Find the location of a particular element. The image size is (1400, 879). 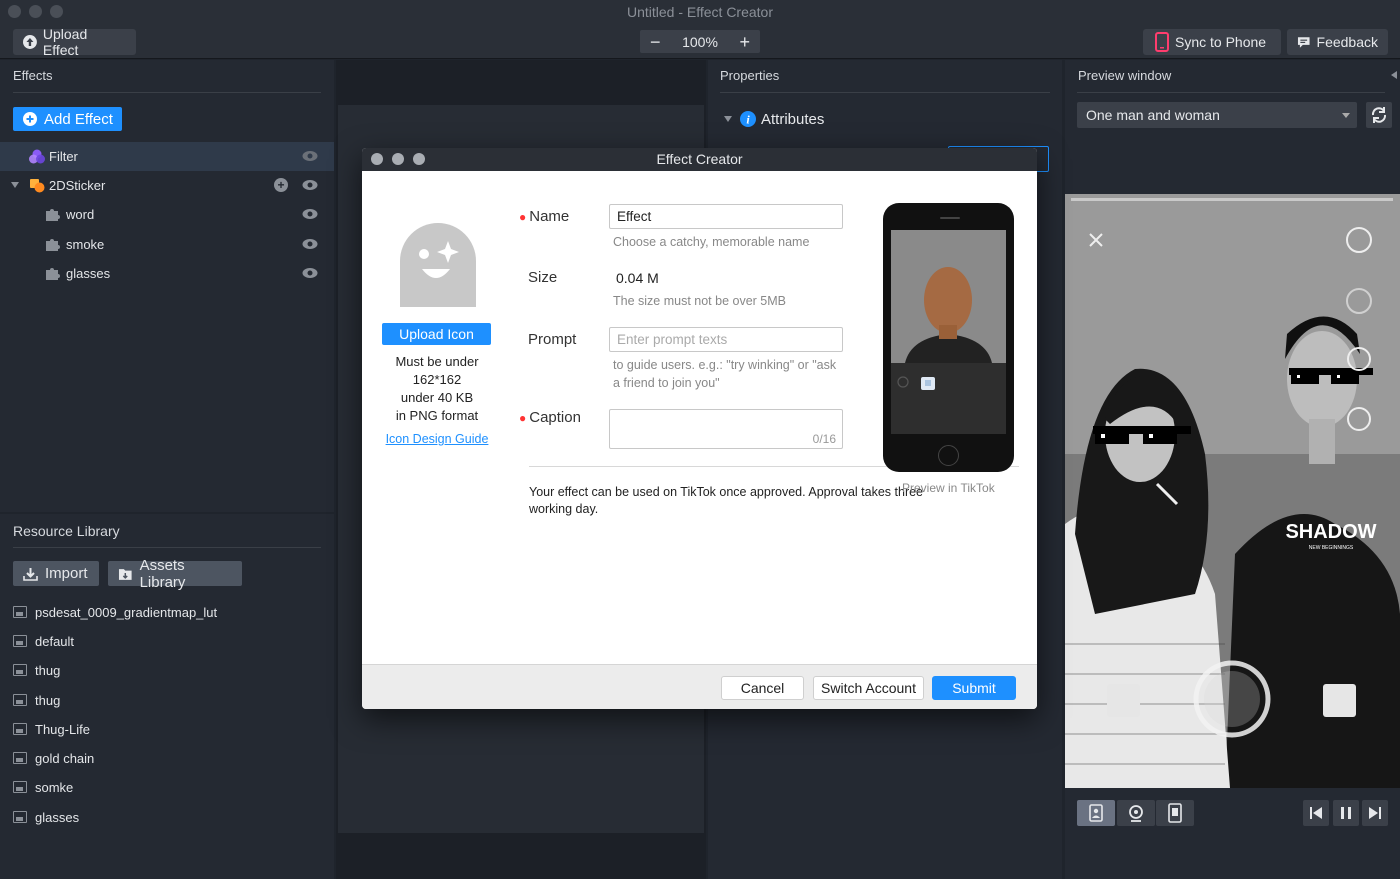

effect-item-word: word is located at coordinates (167, 214).